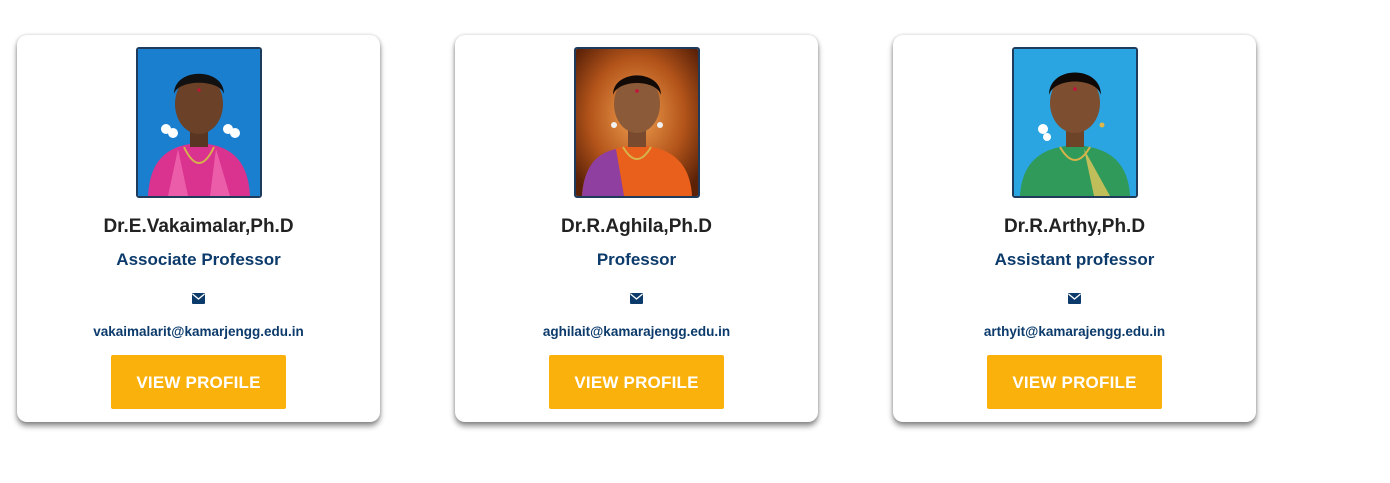  I want to click on faculty-designation: Assistant professor, so click(1074, 259).